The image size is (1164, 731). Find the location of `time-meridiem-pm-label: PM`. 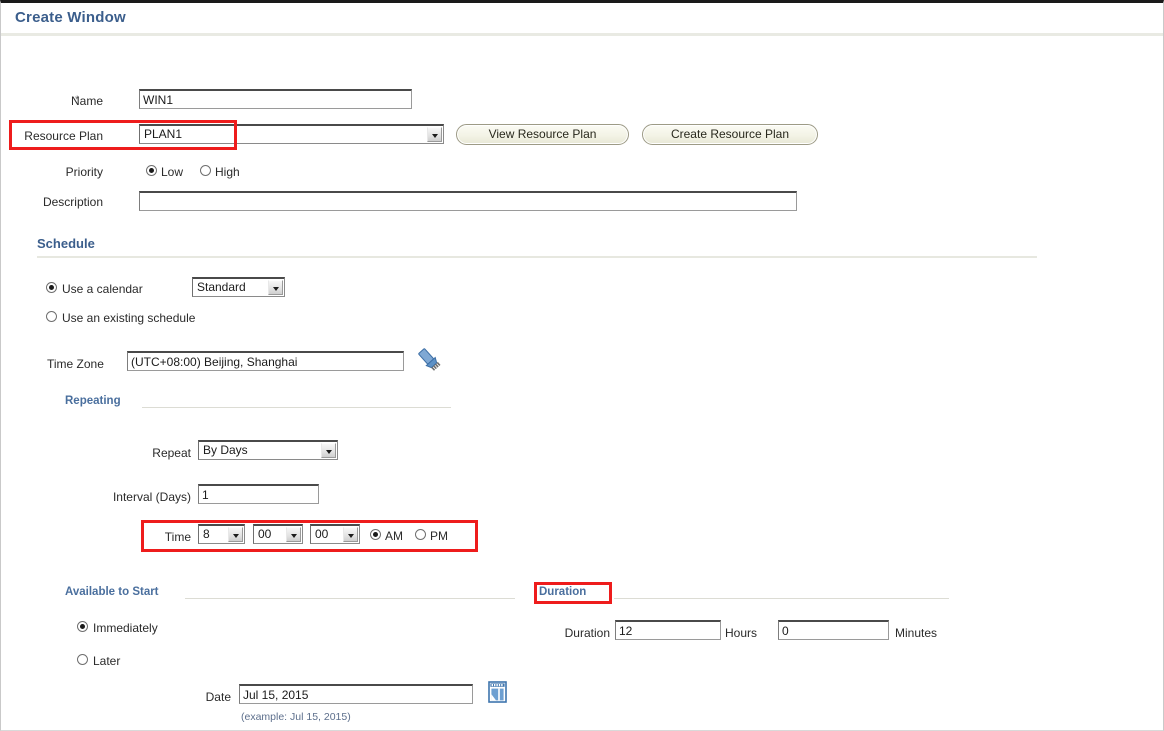

time-meridiem-pm-label: PM is located at coordinates (439, 536).